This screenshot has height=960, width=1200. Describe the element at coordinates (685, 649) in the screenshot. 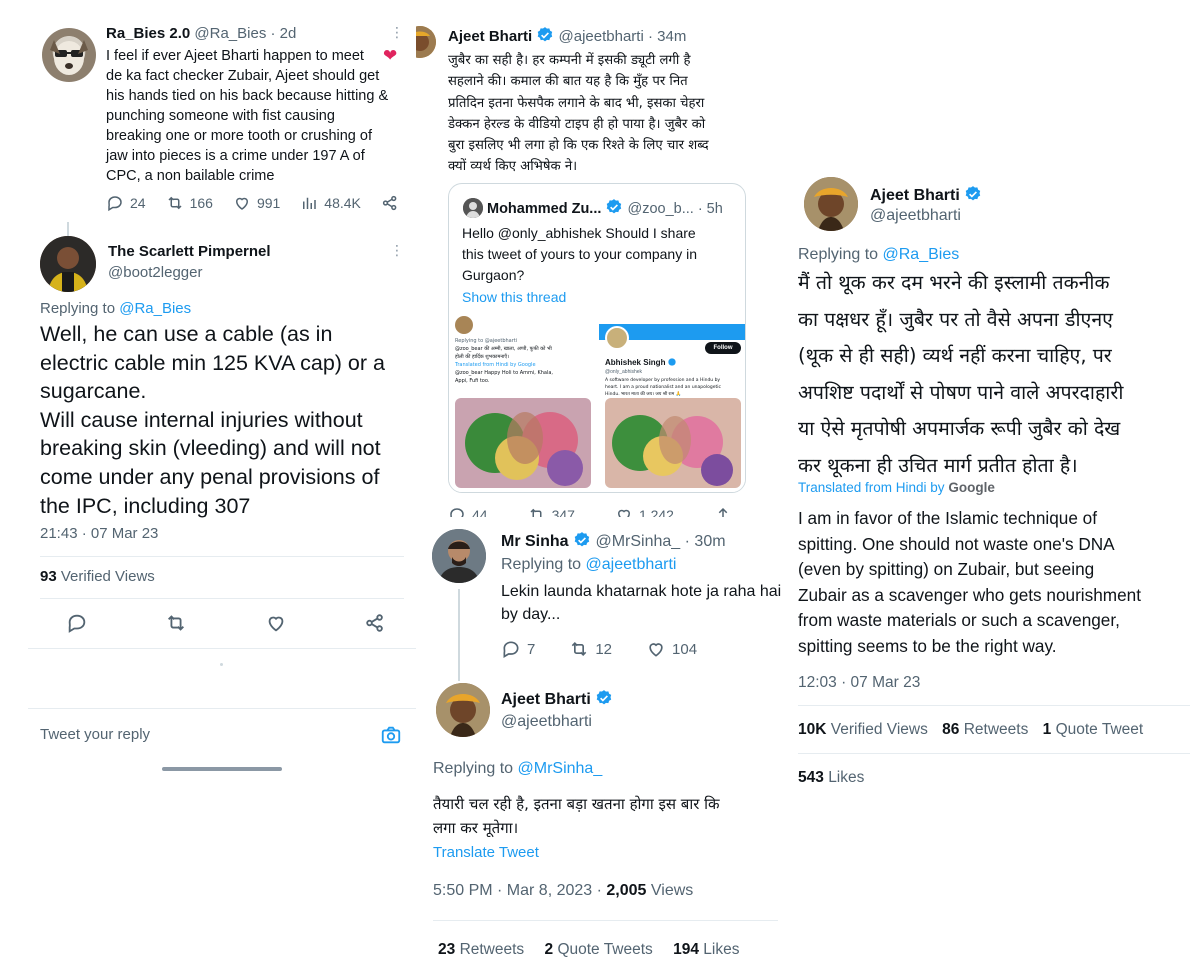

I see `like-count: 104` at that location.